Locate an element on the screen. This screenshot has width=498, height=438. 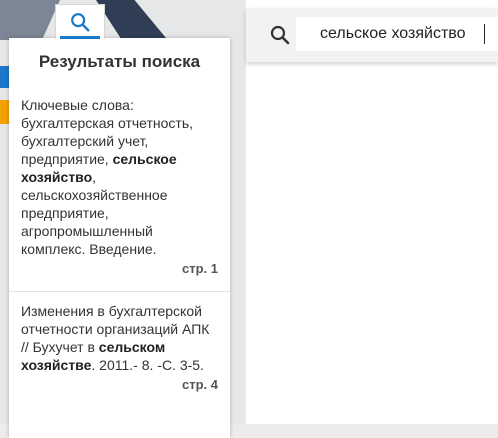
divider is located at coordinates (119, 291).